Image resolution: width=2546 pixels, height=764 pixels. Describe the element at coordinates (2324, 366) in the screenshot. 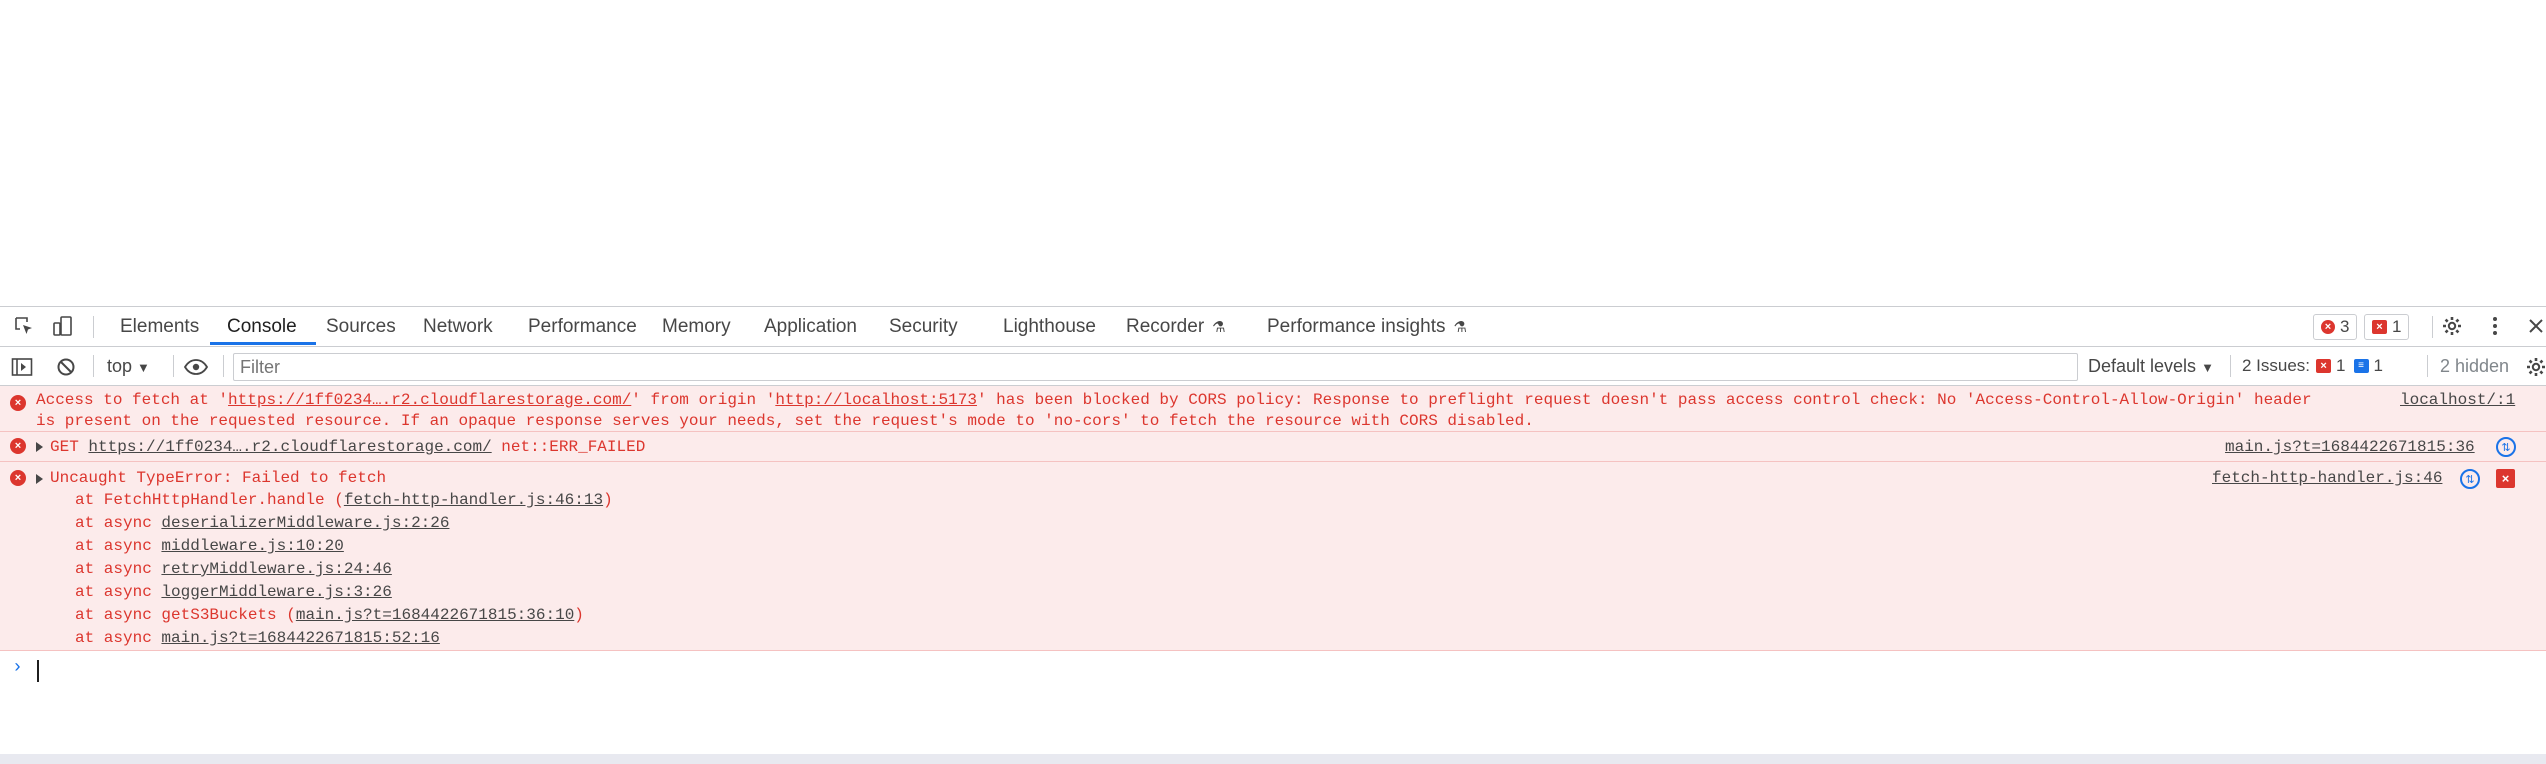

I see `issue-error-icon: ×` at that location.